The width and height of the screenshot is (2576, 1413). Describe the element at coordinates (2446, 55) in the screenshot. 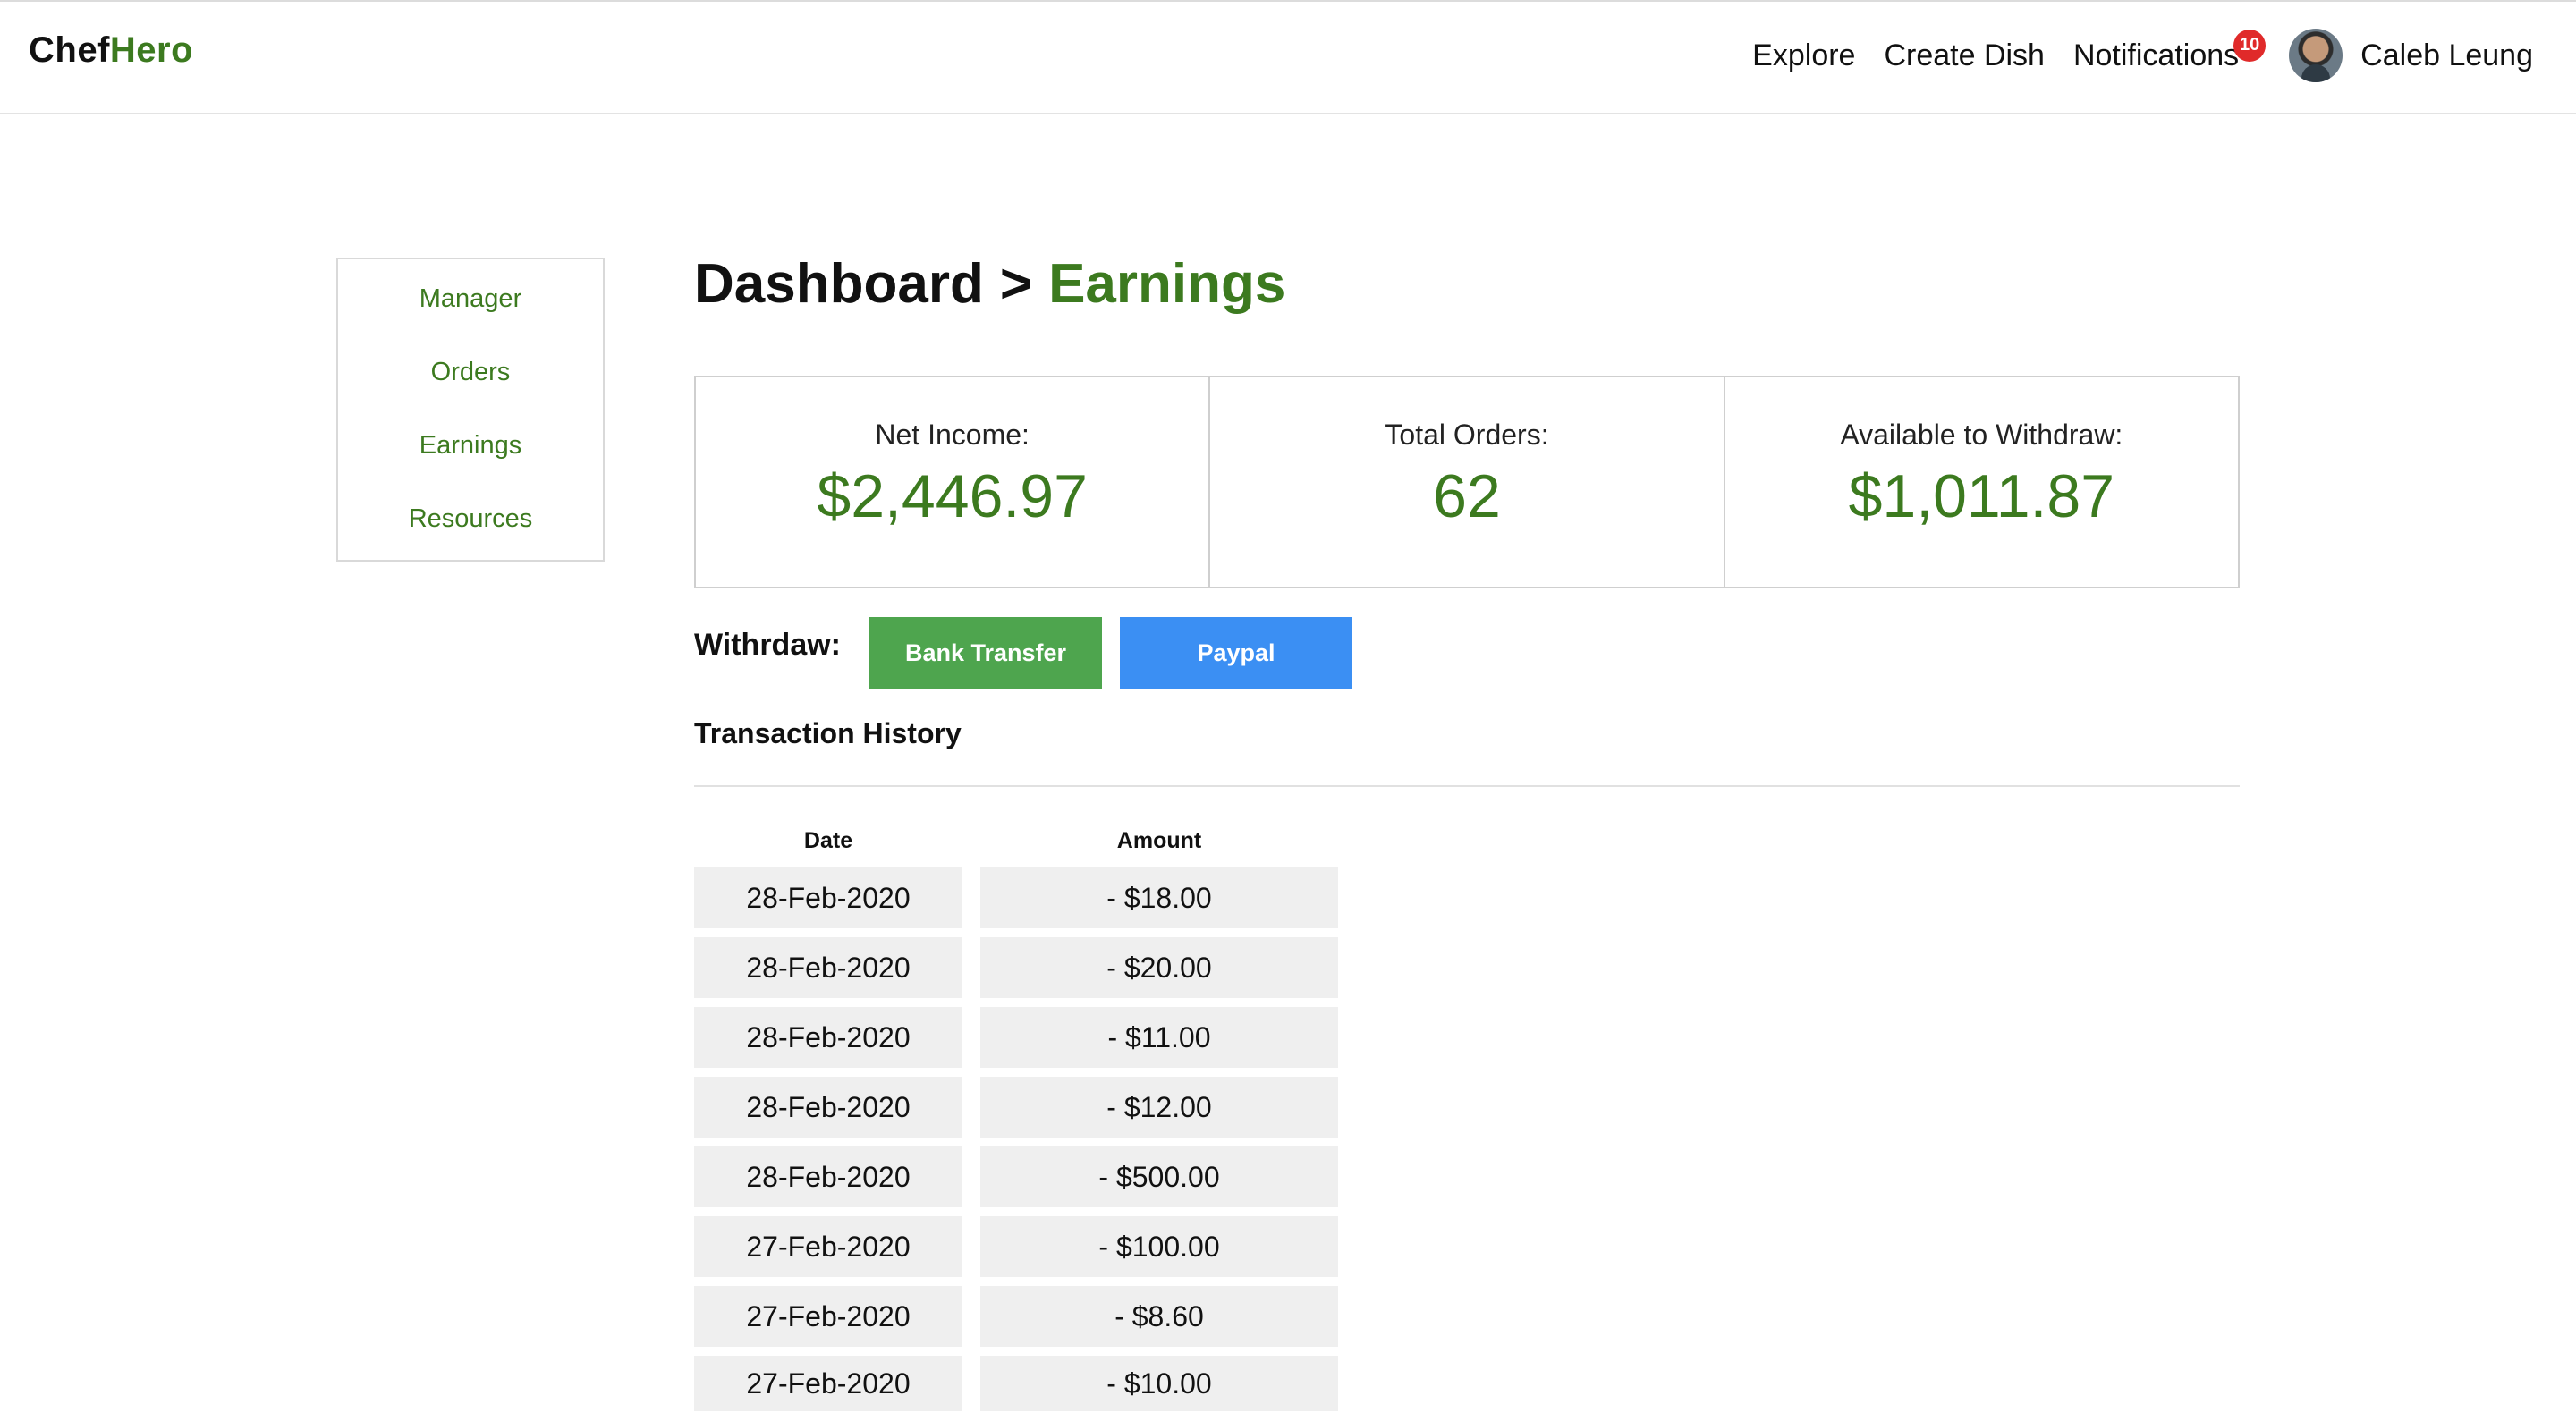

I see `user-name-link: Caleb Leung` at that location.